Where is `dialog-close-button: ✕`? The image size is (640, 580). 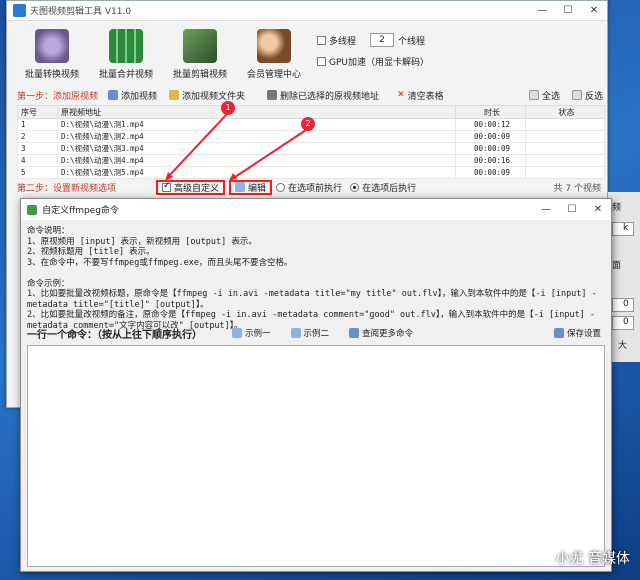 dialog-close-button: ✕ is located at coordinates (598, 209).